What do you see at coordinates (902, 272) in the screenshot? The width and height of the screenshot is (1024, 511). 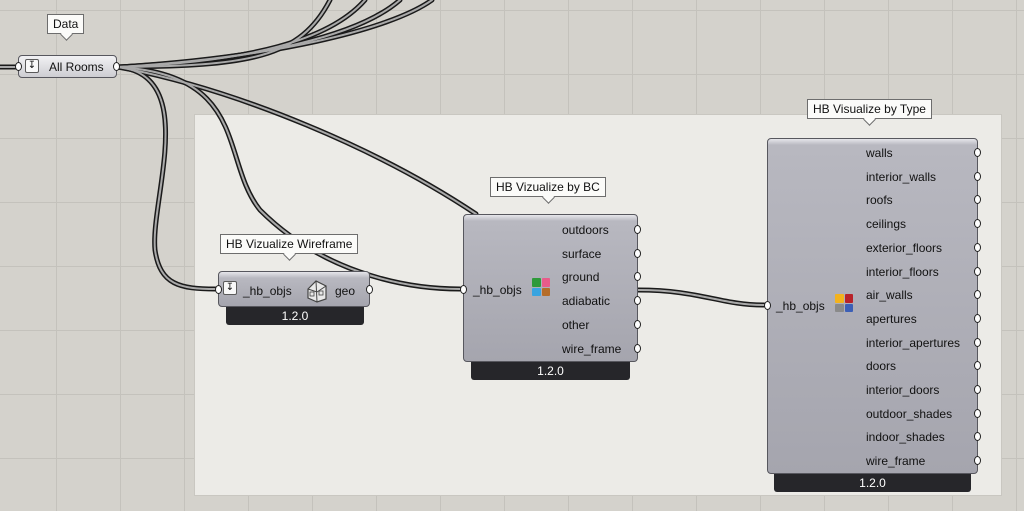 I see `type-output-interior-floors: interior_floors` at bounding box center [902, 272].